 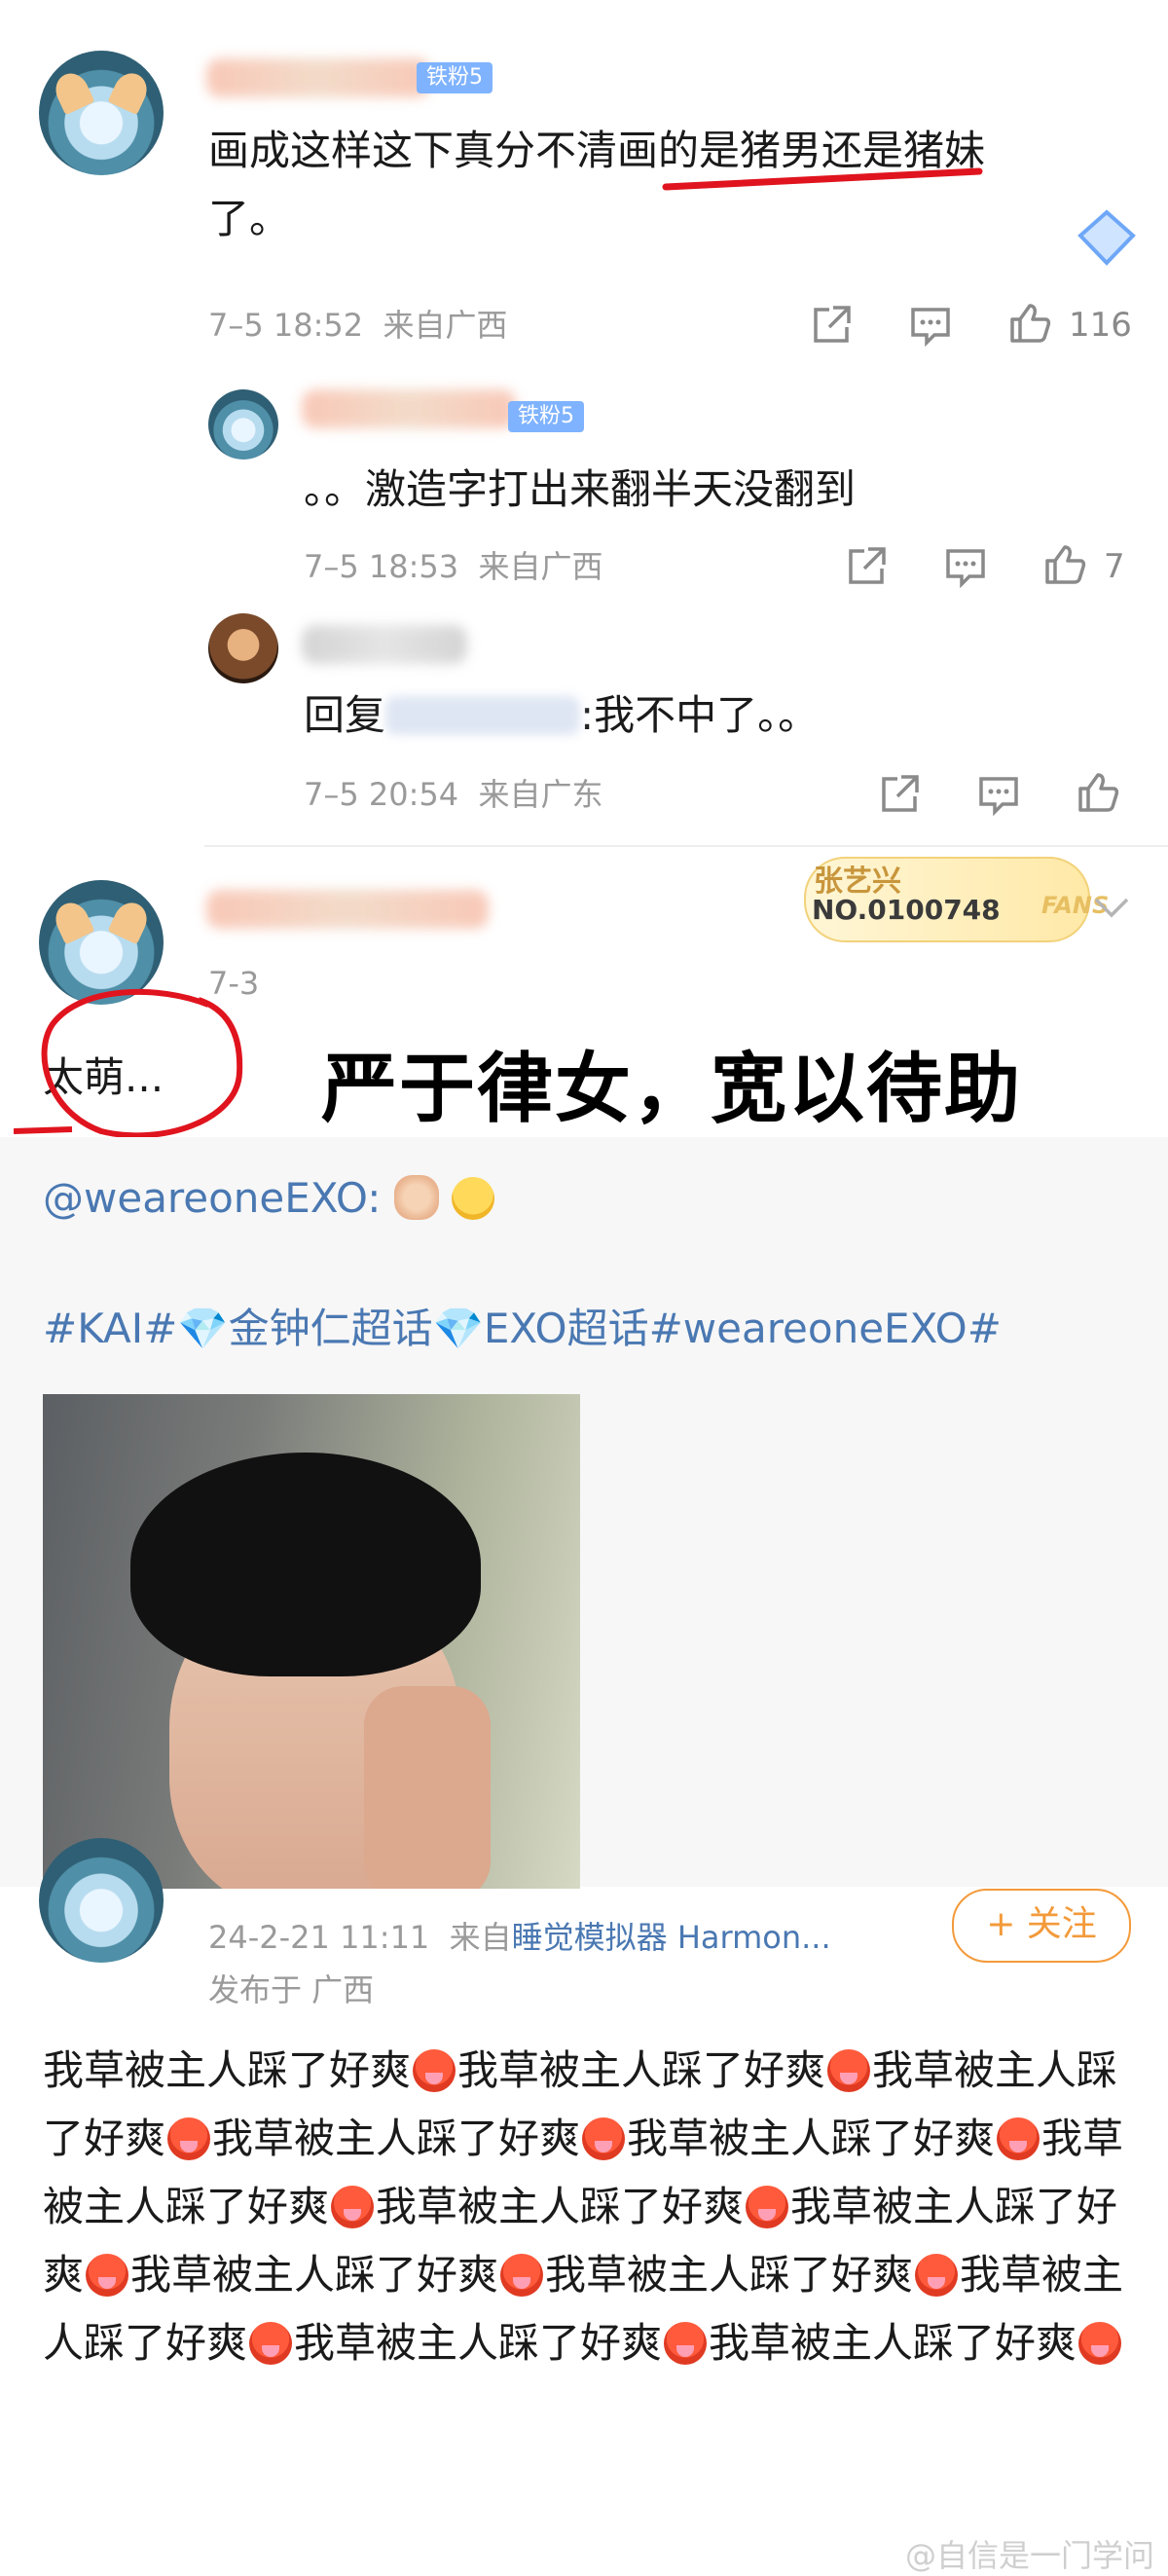 I want to click on red-circle-annotation, so click(x=129, y=1063).